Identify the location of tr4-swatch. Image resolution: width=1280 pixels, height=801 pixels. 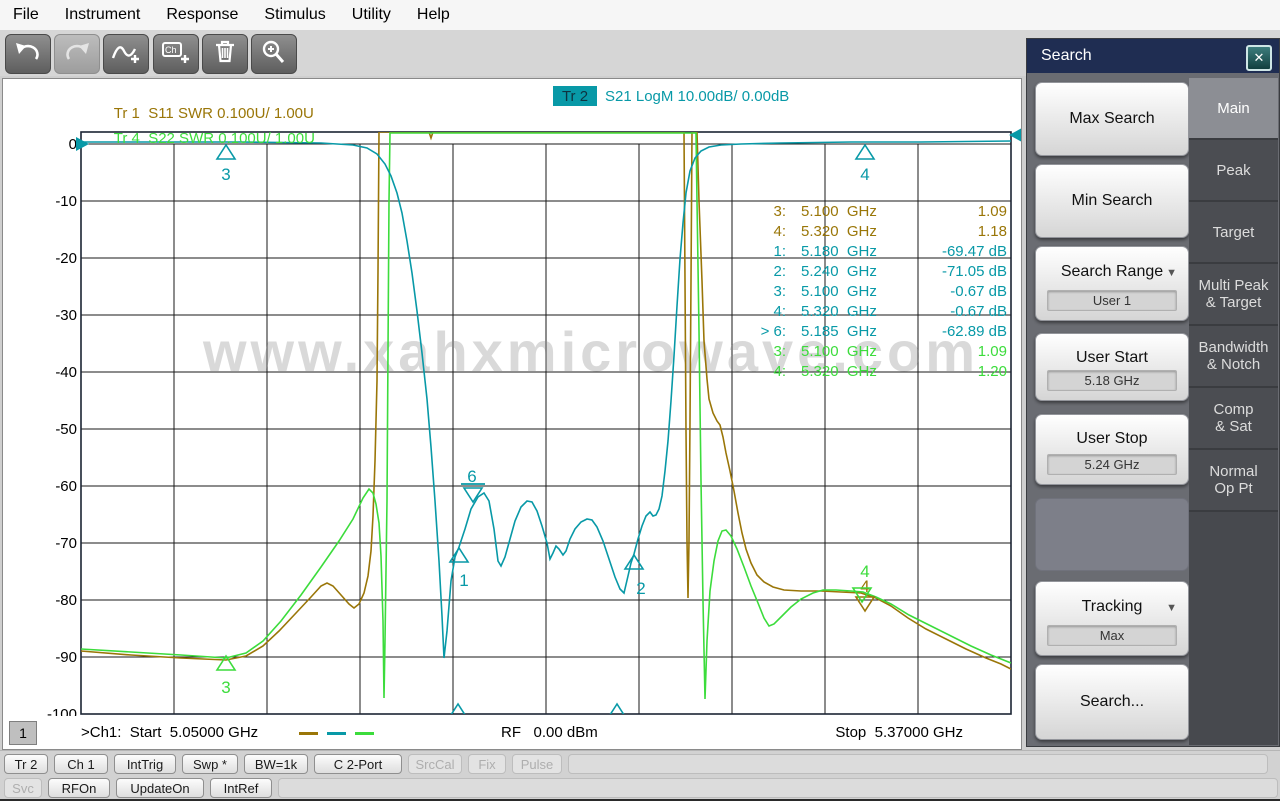
(364, 733).